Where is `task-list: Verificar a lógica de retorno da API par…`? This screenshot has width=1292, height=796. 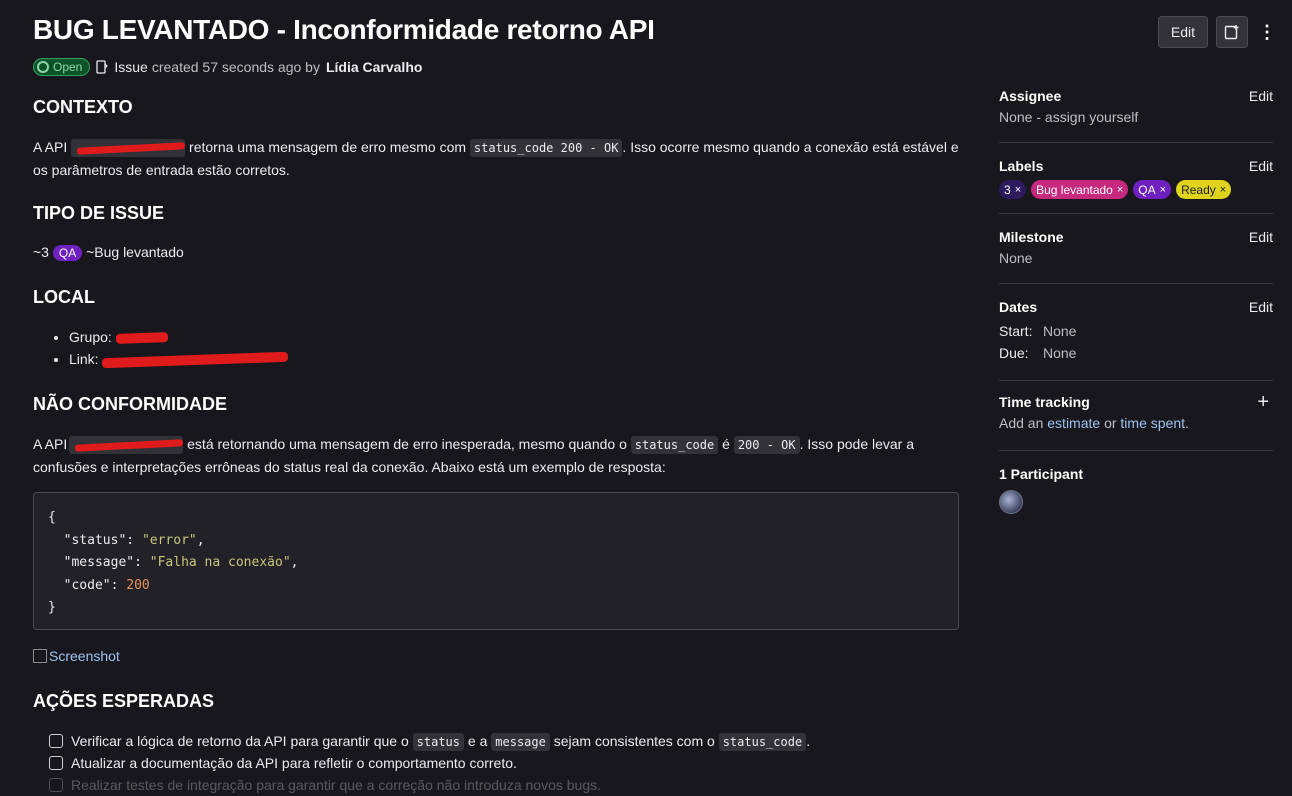 task-list: Verificar a lógica de retorno da API par… is located at coordinates (429, 763).